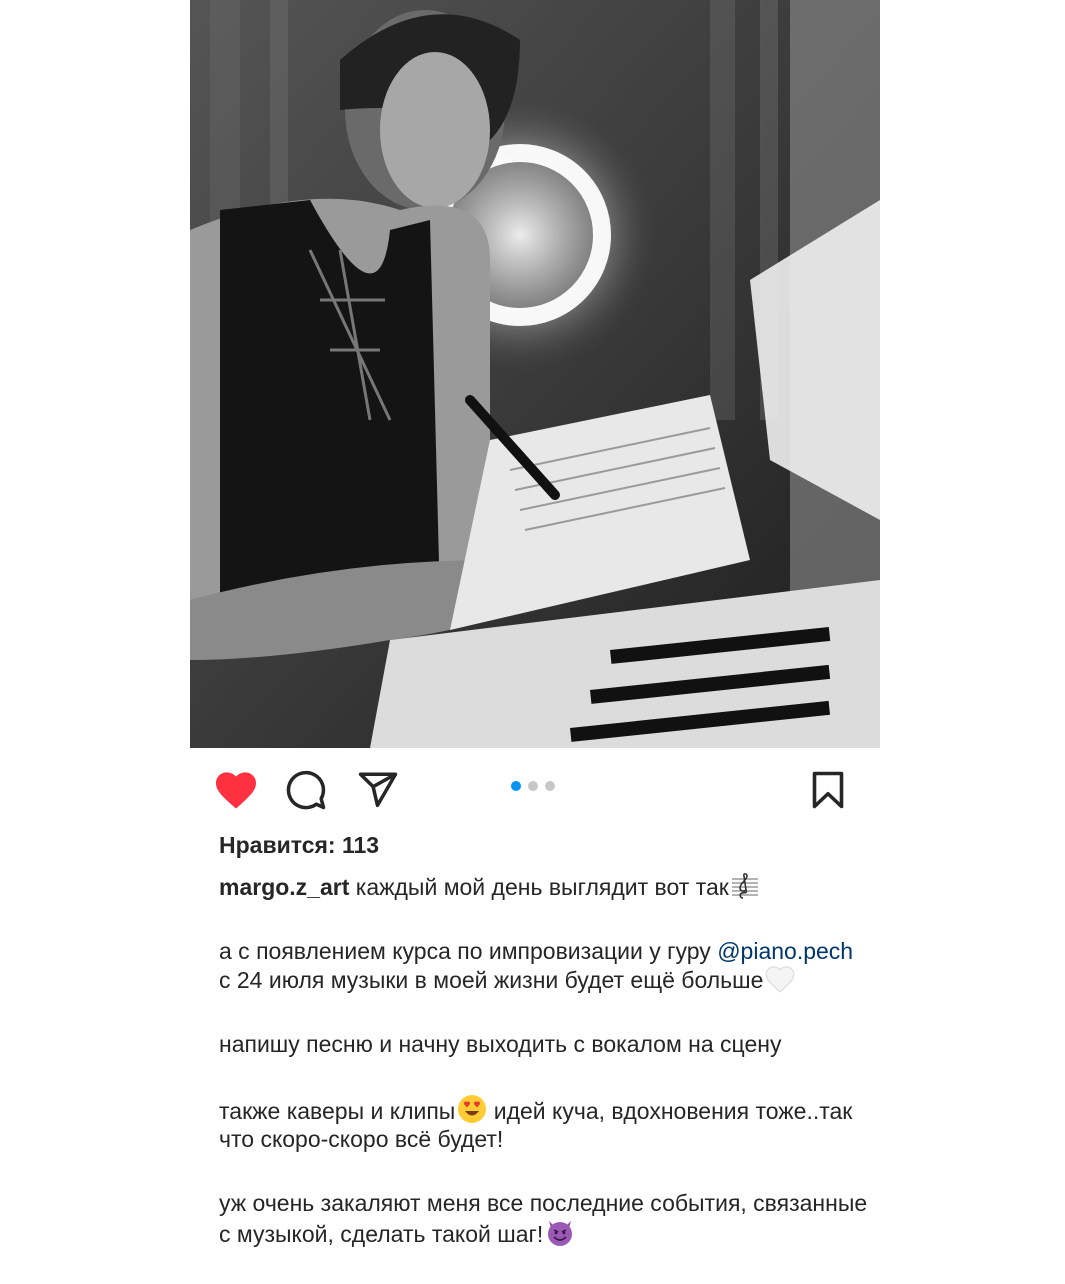 This screenshot has width=1065, height=1284. What do you see at coordinates (780, 979) in the screenshot?
I see `white-heart-icon` at bounding box center [780, 979].